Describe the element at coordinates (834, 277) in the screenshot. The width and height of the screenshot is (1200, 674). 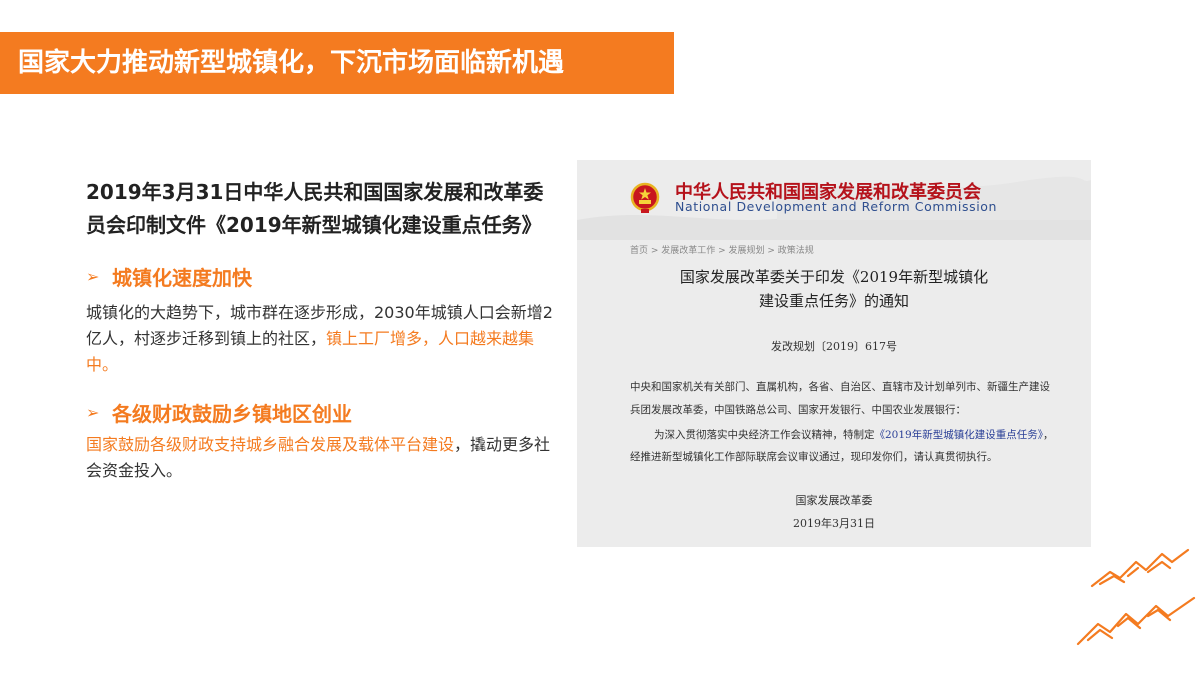
I see `document-title-line1: 国家发展改革委关于印发《2019年新型城镇化` at that location.